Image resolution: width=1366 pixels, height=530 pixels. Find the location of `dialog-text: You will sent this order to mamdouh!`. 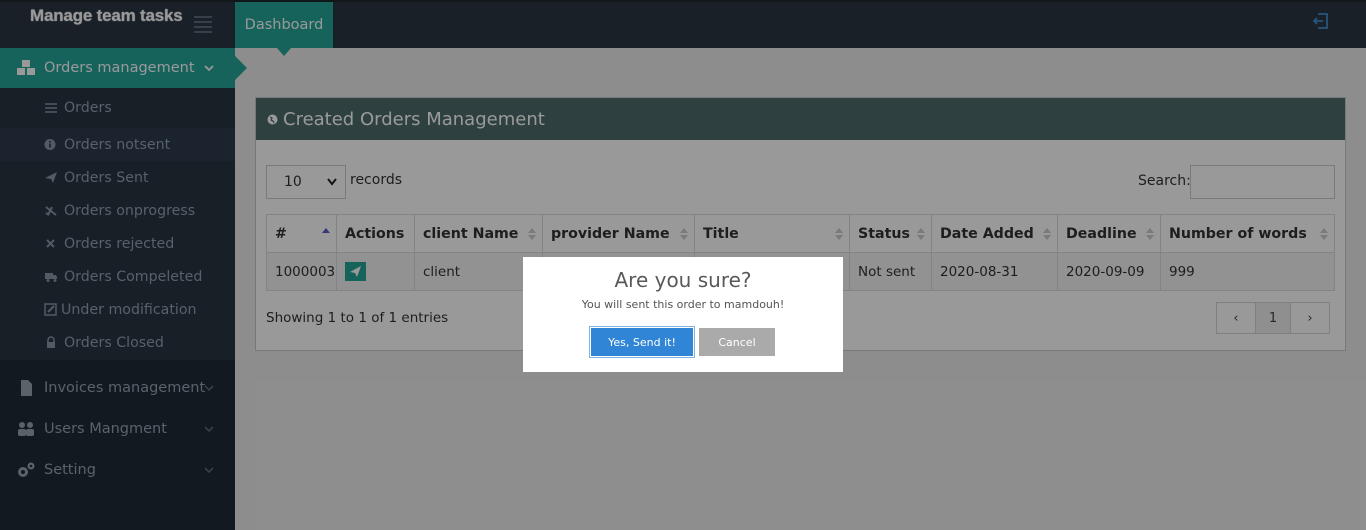

dialog-text: You will sent this order to mamdouh! is located at coordinates (683, 304).